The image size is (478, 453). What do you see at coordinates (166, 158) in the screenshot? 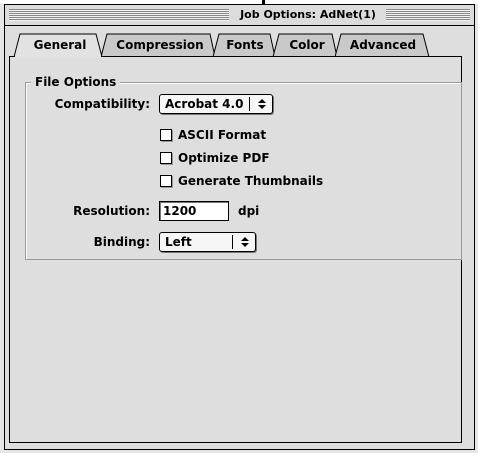
I see `optimize-pdf-checkbox` at bounding box center [166, 158].